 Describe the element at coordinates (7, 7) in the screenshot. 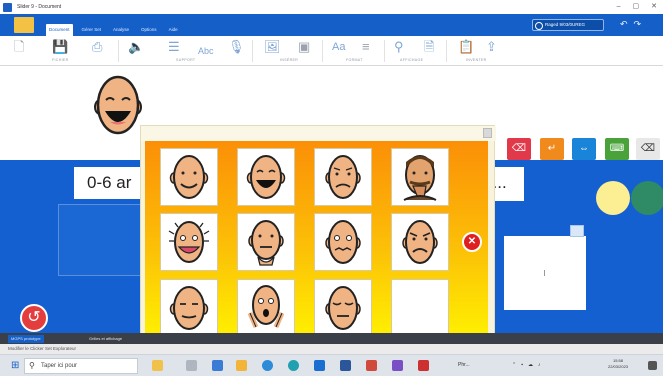

I see `app-icon` at that location.